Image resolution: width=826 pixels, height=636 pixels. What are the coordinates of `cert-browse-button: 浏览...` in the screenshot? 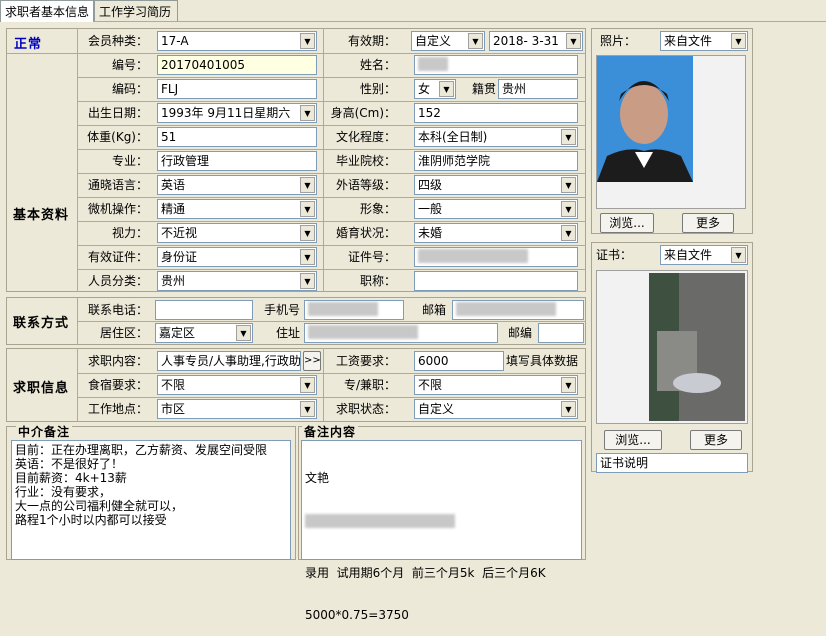 It's located at (633, 440).